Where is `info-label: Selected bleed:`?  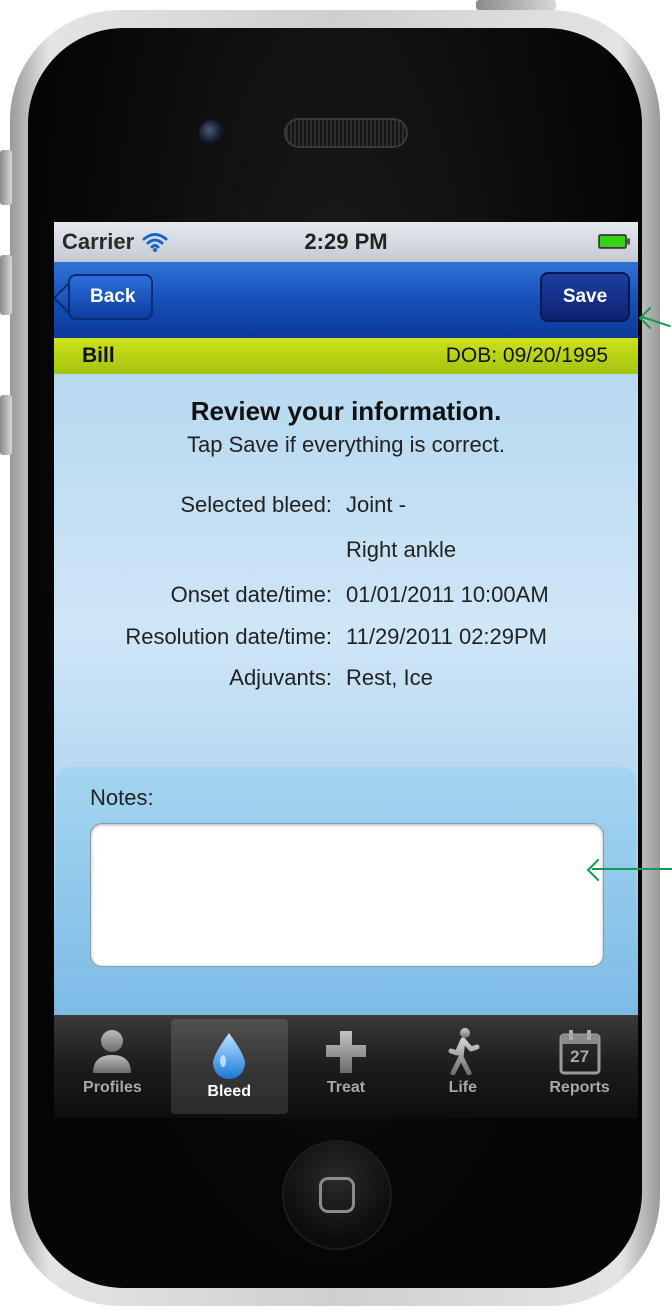 info-label: Selected bleed: is located at coordinates (256, 504).